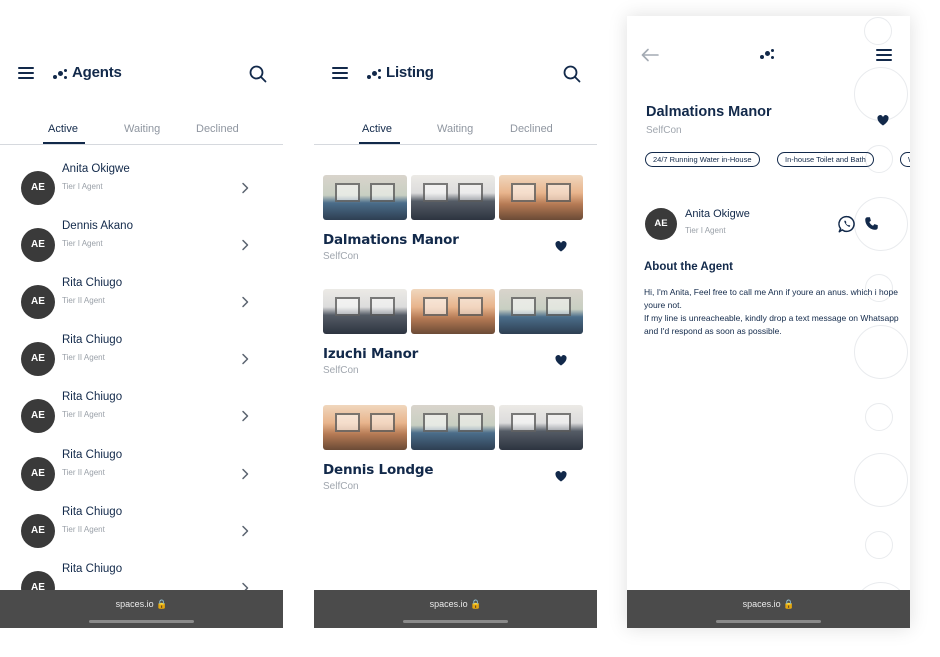 The image size is (940, 657). What do you see at coordinates (97, 72) in the screenshot?
I see `page-title: Agents` at bounding box center [97, 72].